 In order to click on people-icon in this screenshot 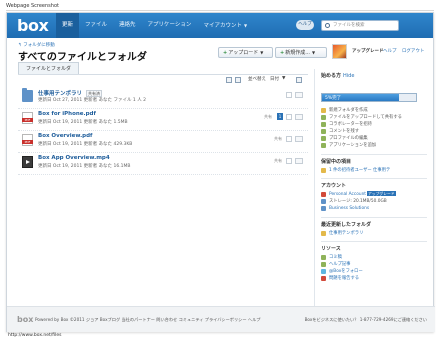, I will do `click(323, 124)`.